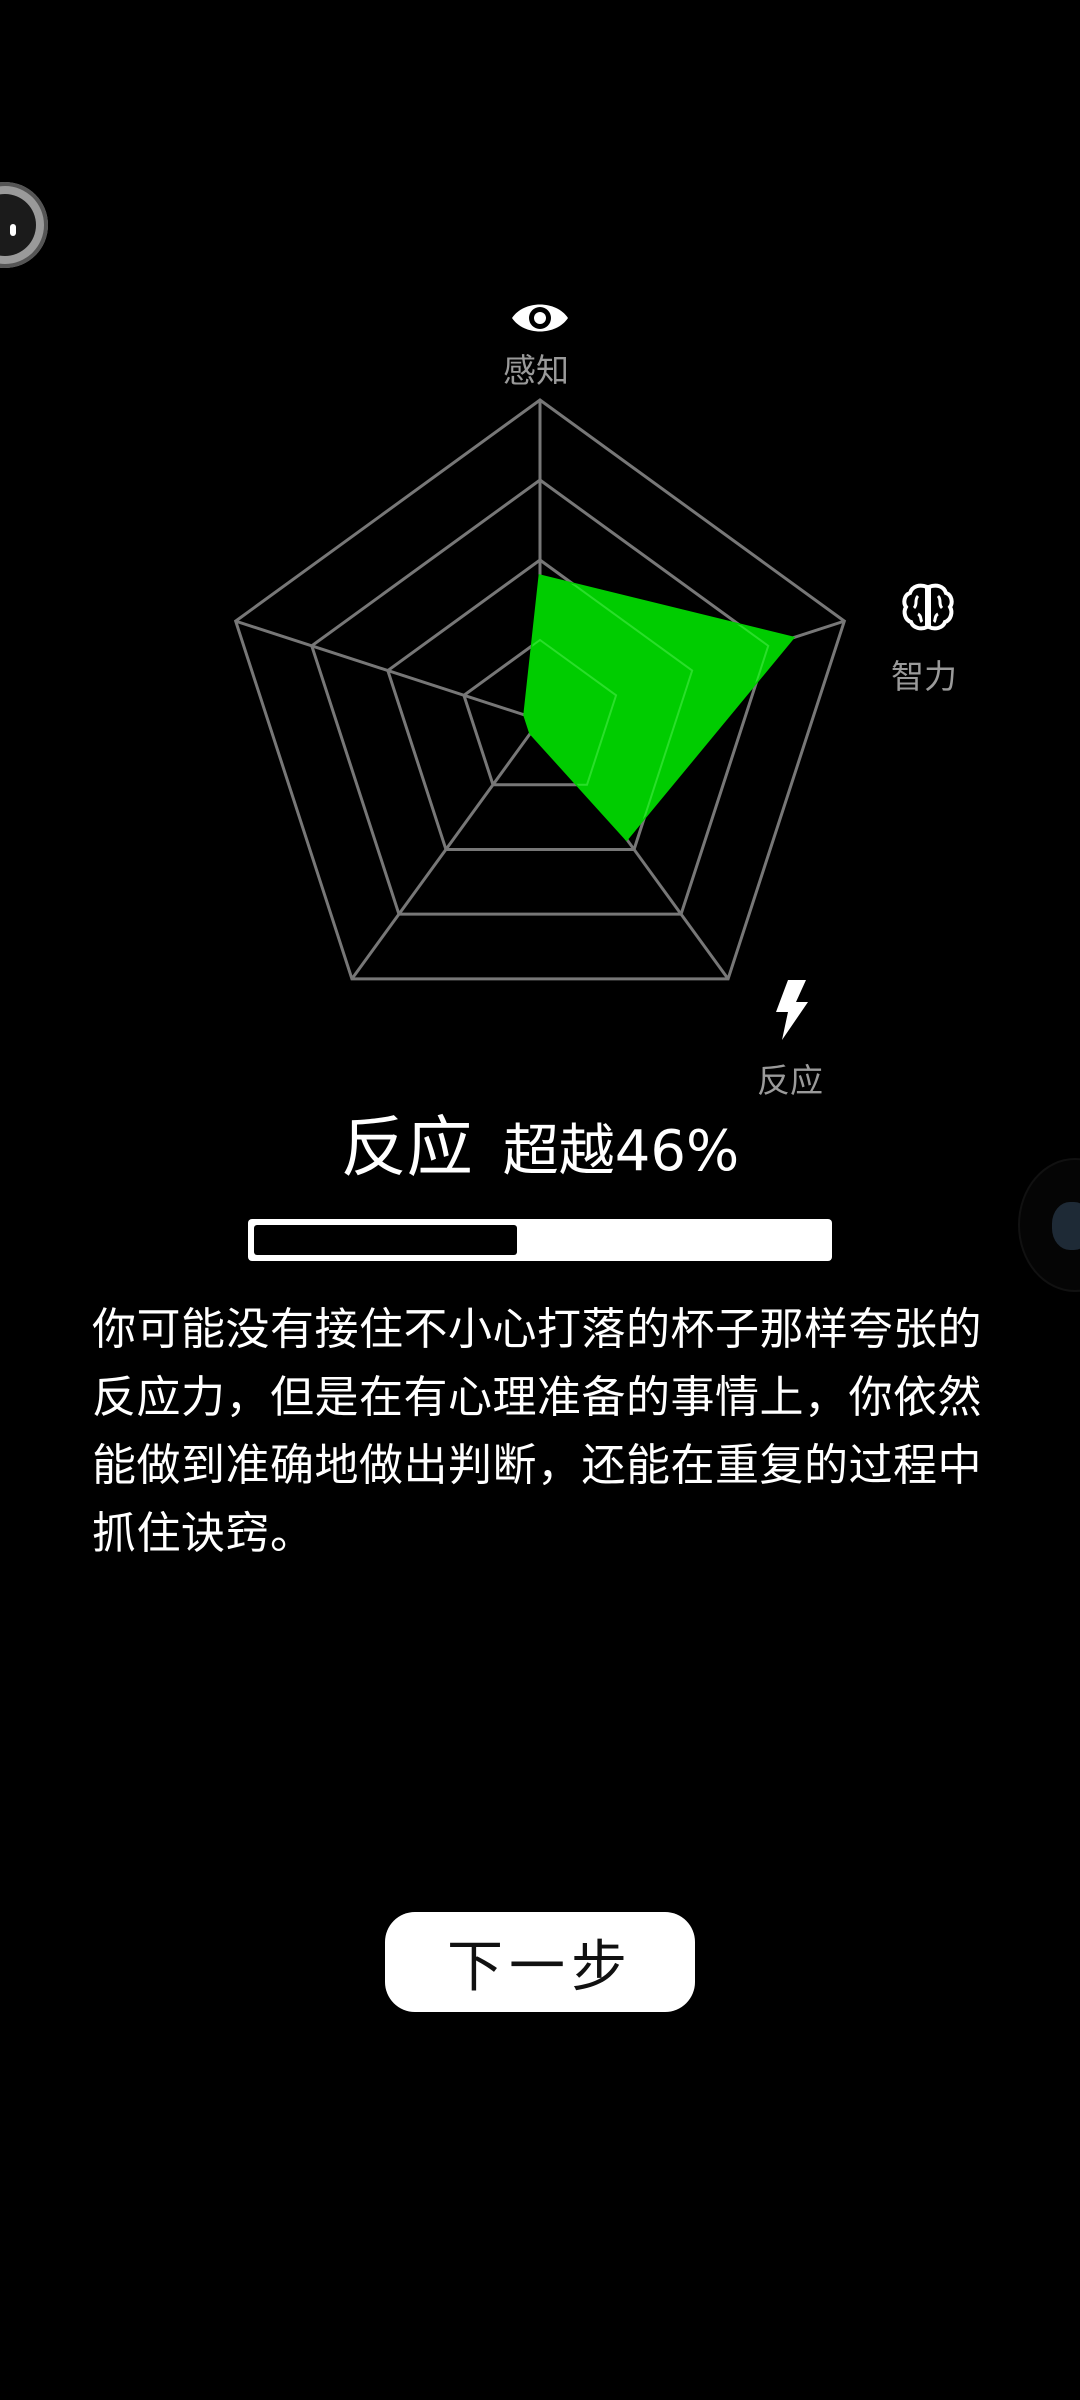 This screenshot has width=1080, height=2400. What do you see at coordinates (388, 670) in the screenshot?
I see `radar-spoke` at bounding box center [388, 670].